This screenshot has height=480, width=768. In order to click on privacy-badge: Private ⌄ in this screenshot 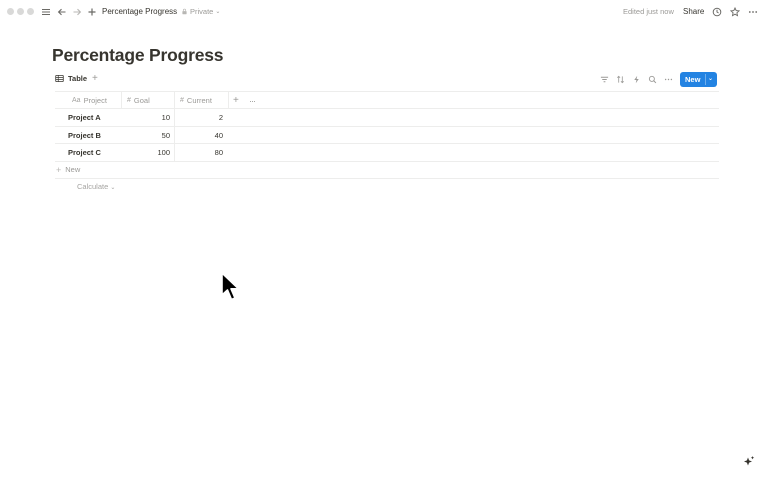, I will do `click(200, 11)`.